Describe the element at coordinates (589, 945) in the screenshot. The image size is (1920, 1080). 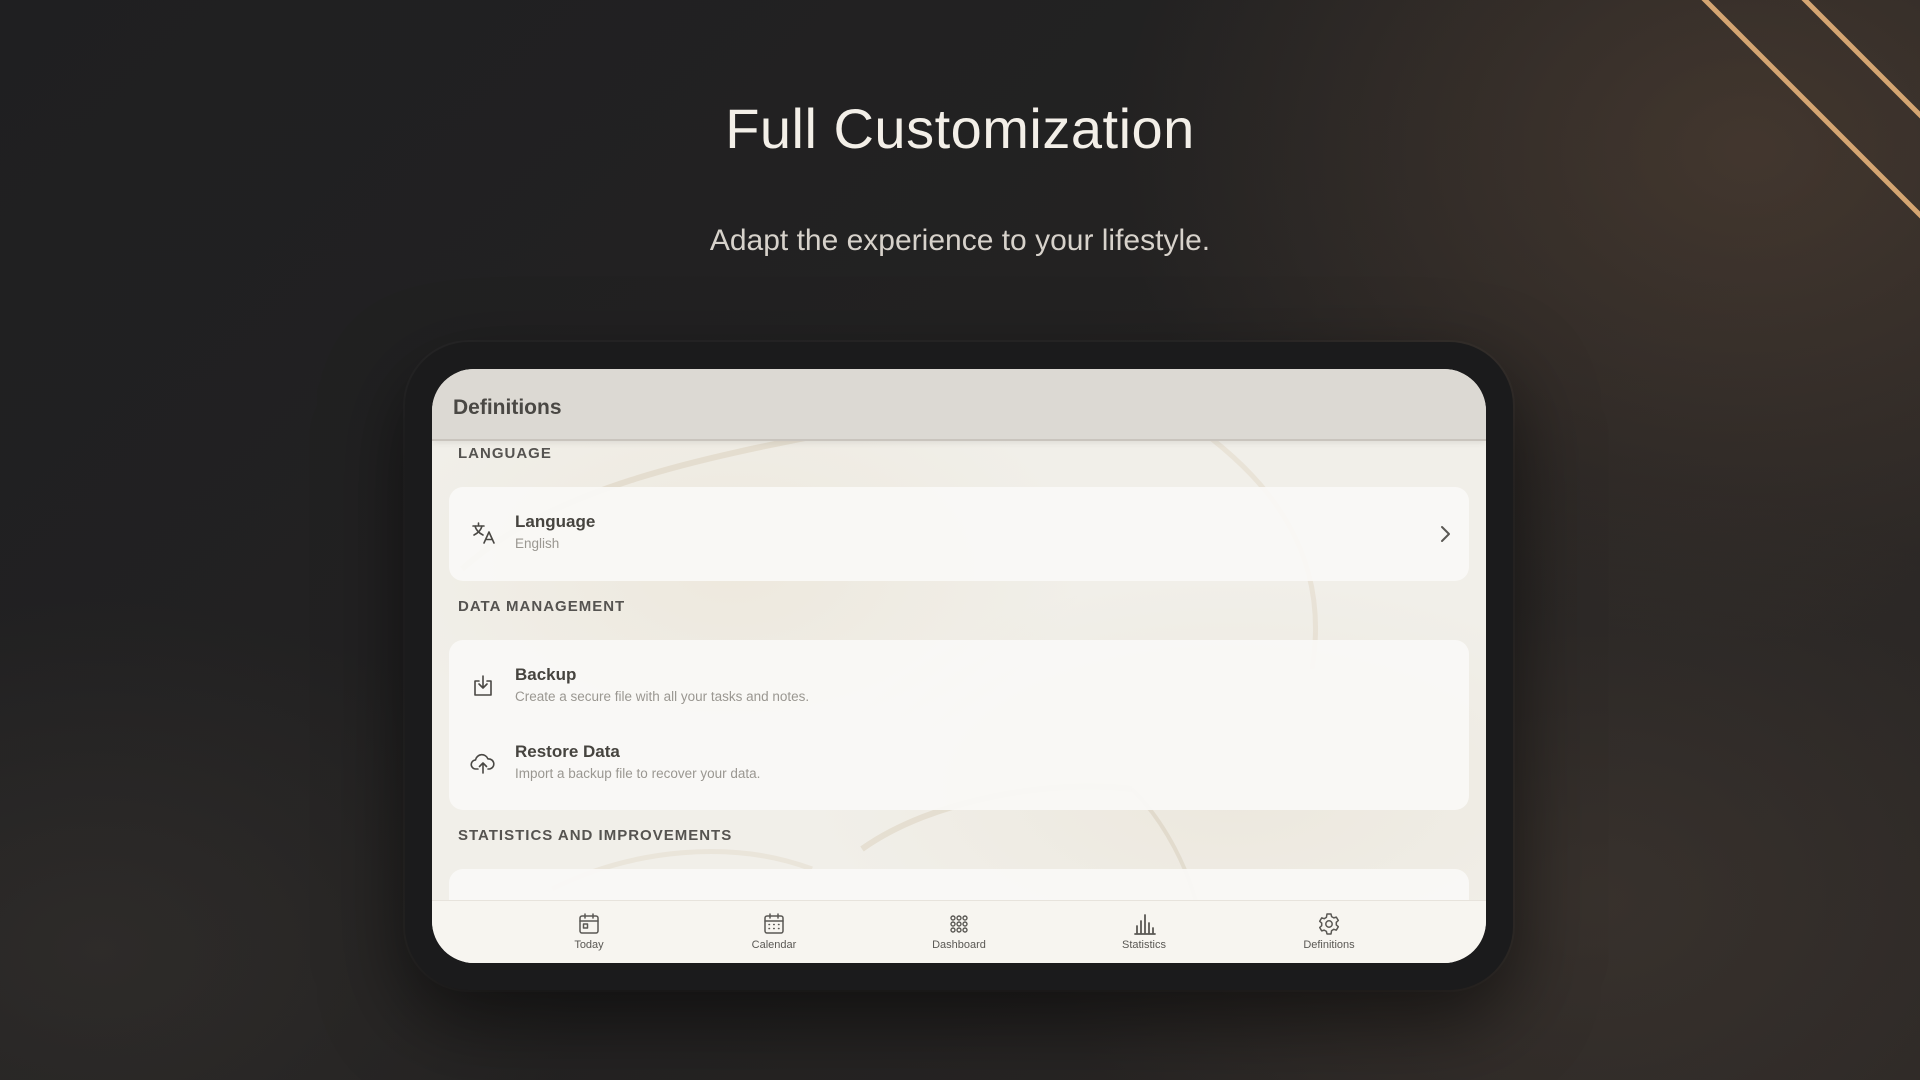
I see `nav-today-label: Today` at that location.